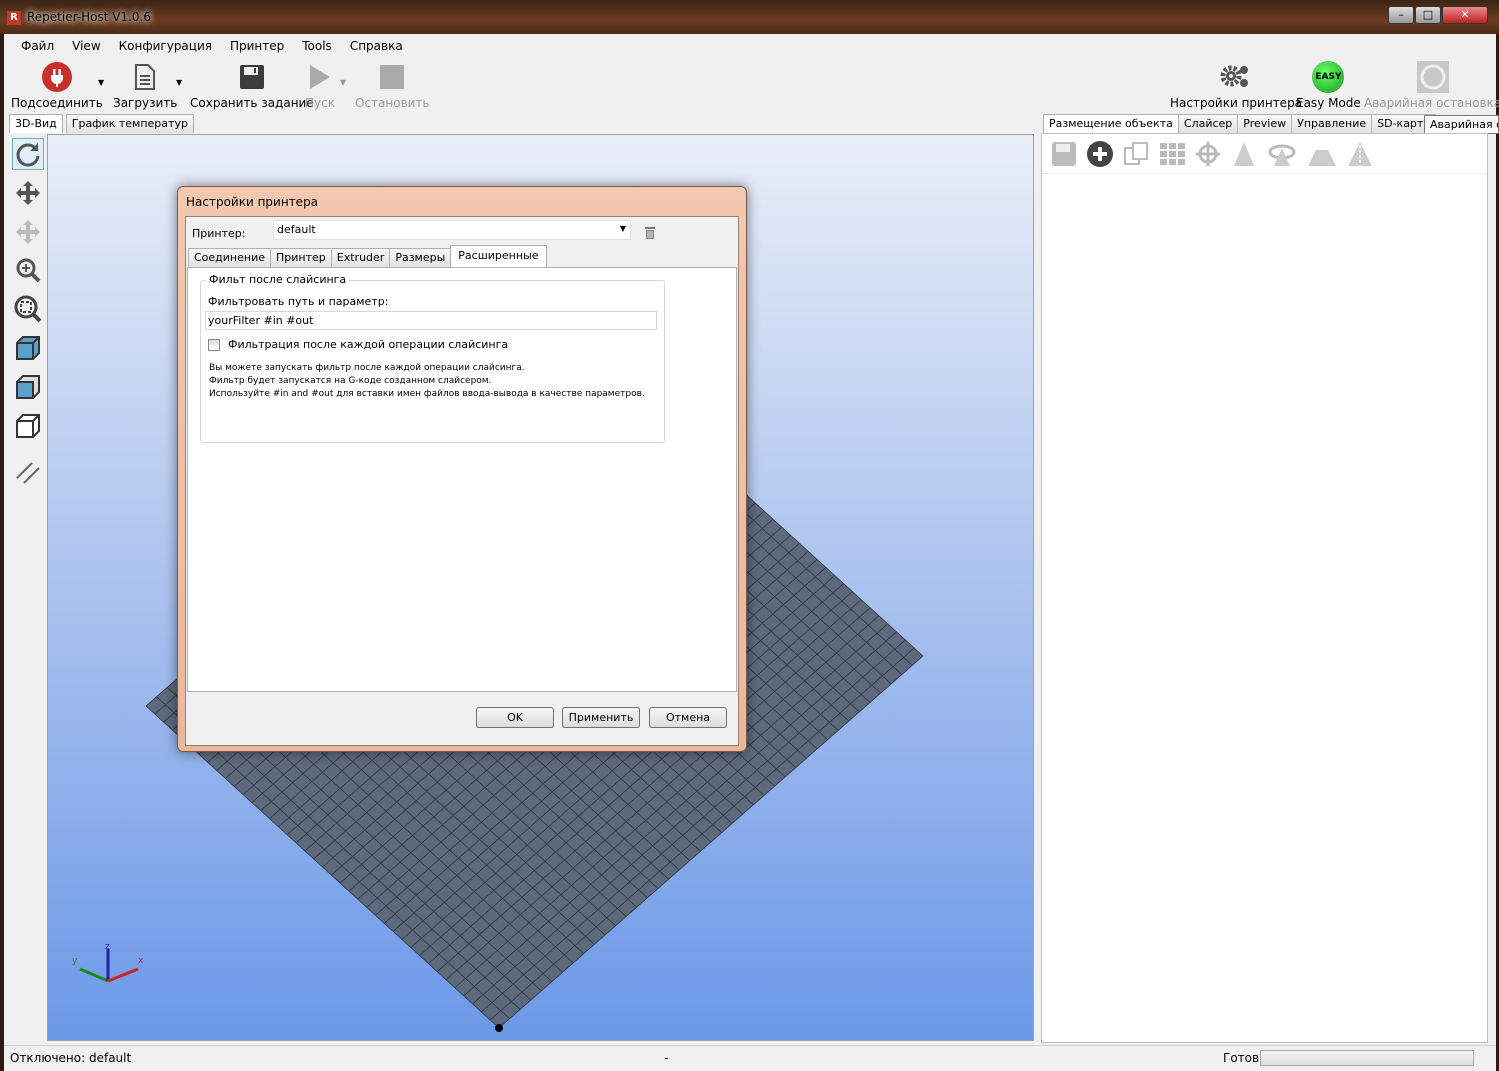  What do you see at coordinates (1431, 103) in the screenshot?
I see `emergency-stop-label: Аварийная остановка` at bounding box center [1431, 103].